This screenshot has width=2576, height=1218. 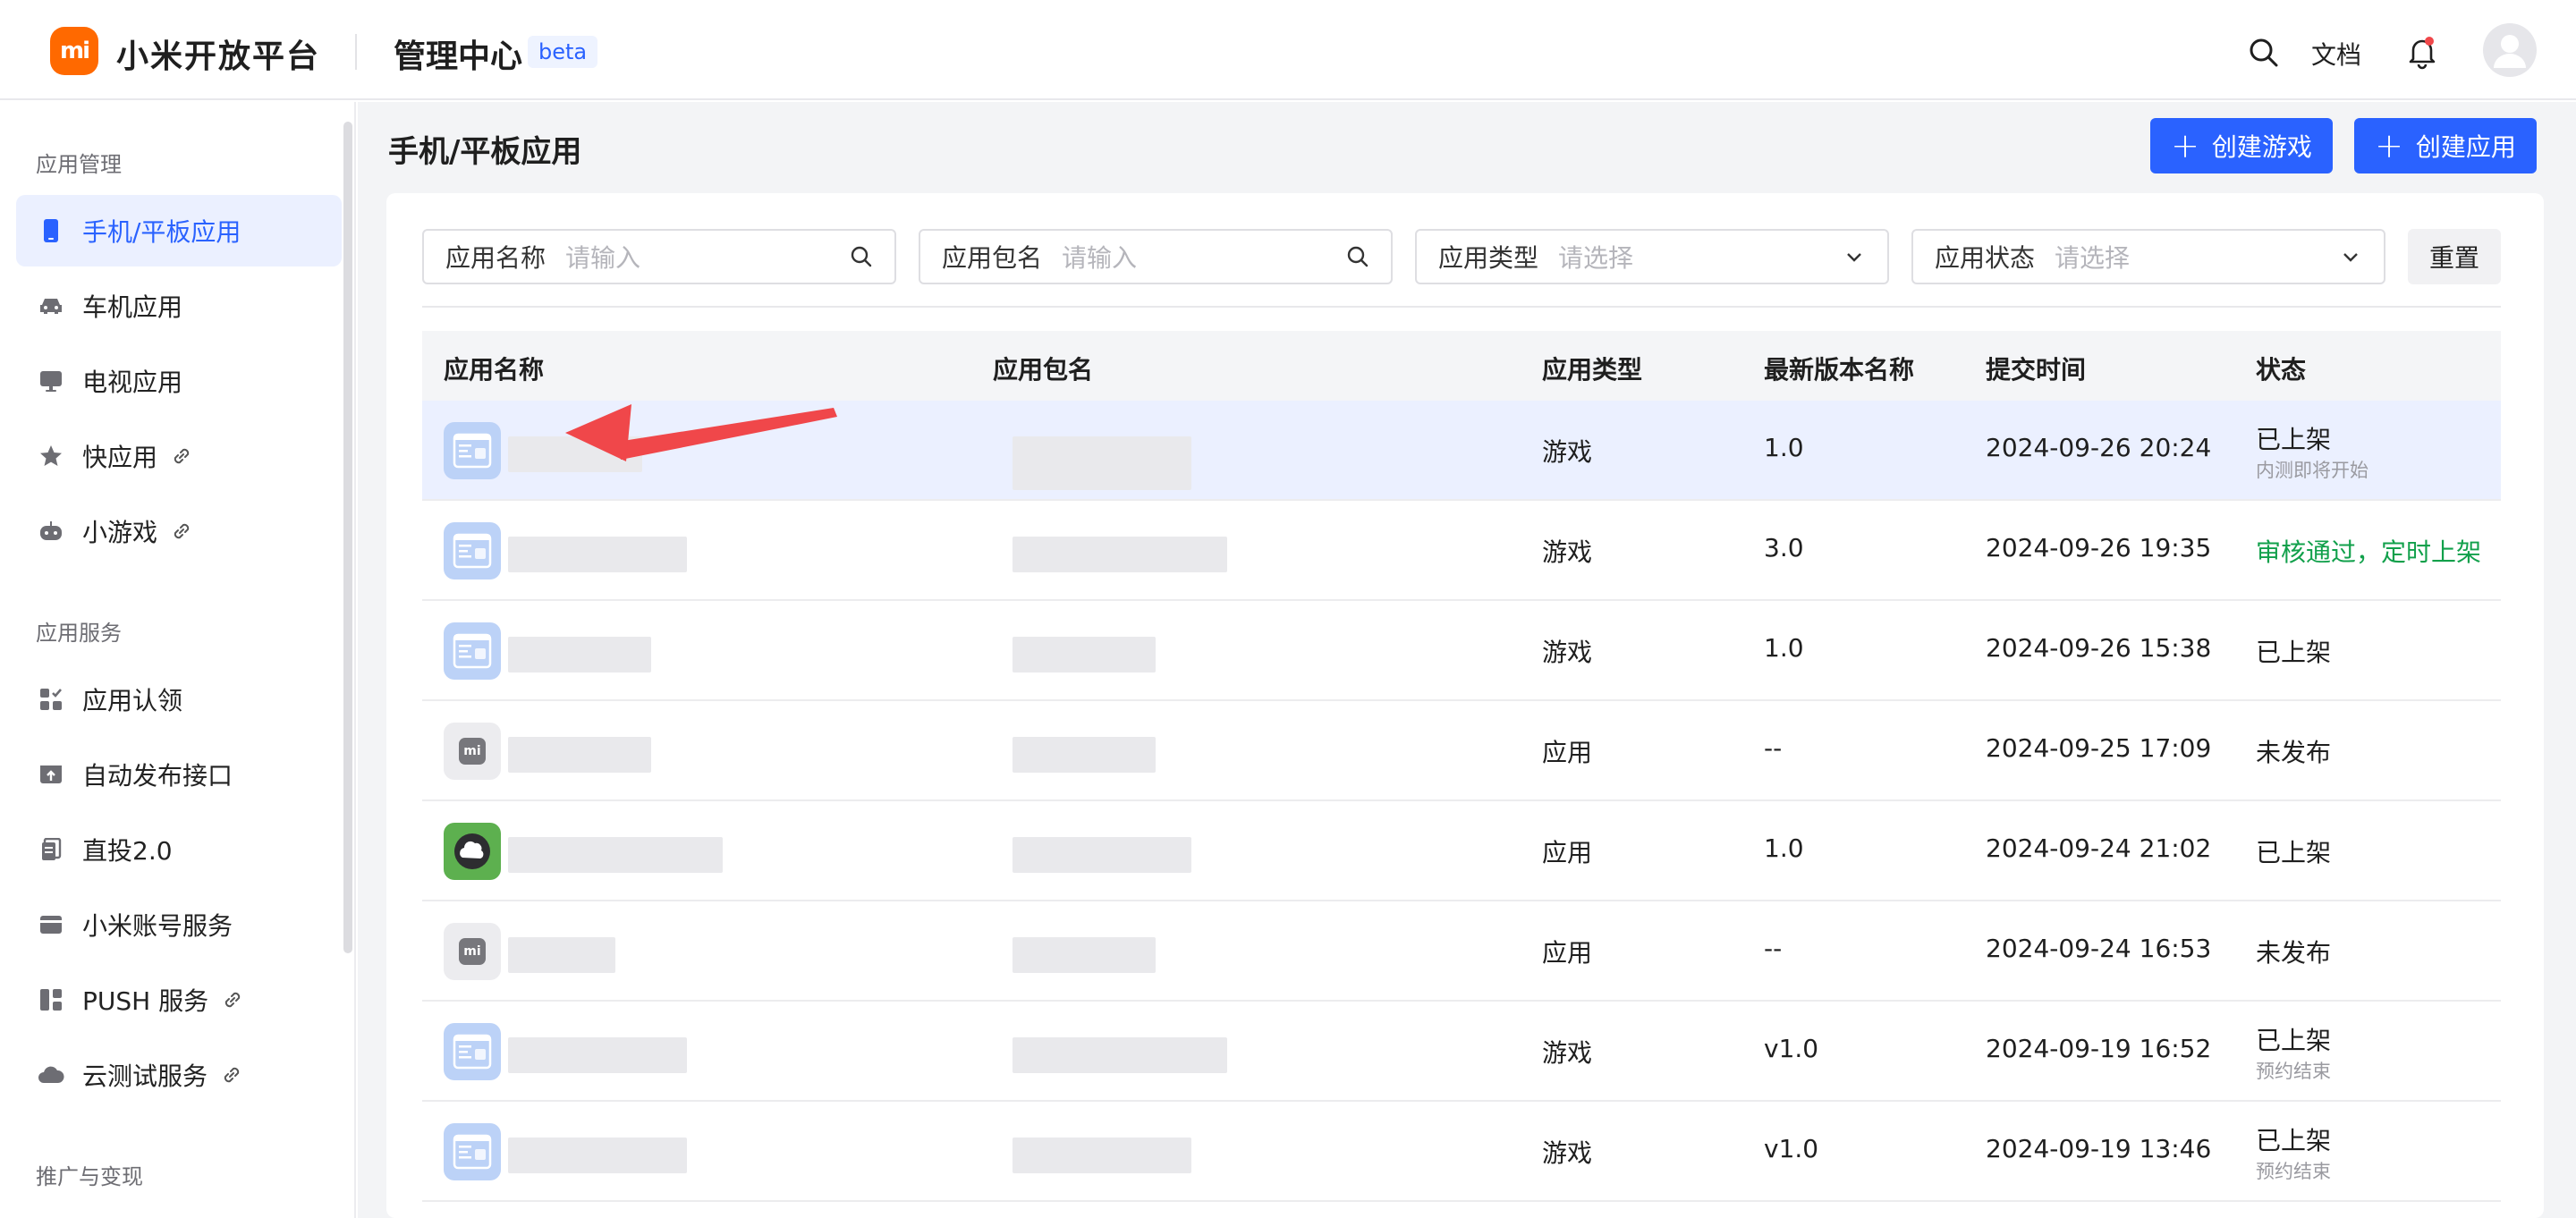 What do you see at coordinates (2422, 52) in the screenshot?
I see `notification-bell-icon` at bounding box center [2422, 52].